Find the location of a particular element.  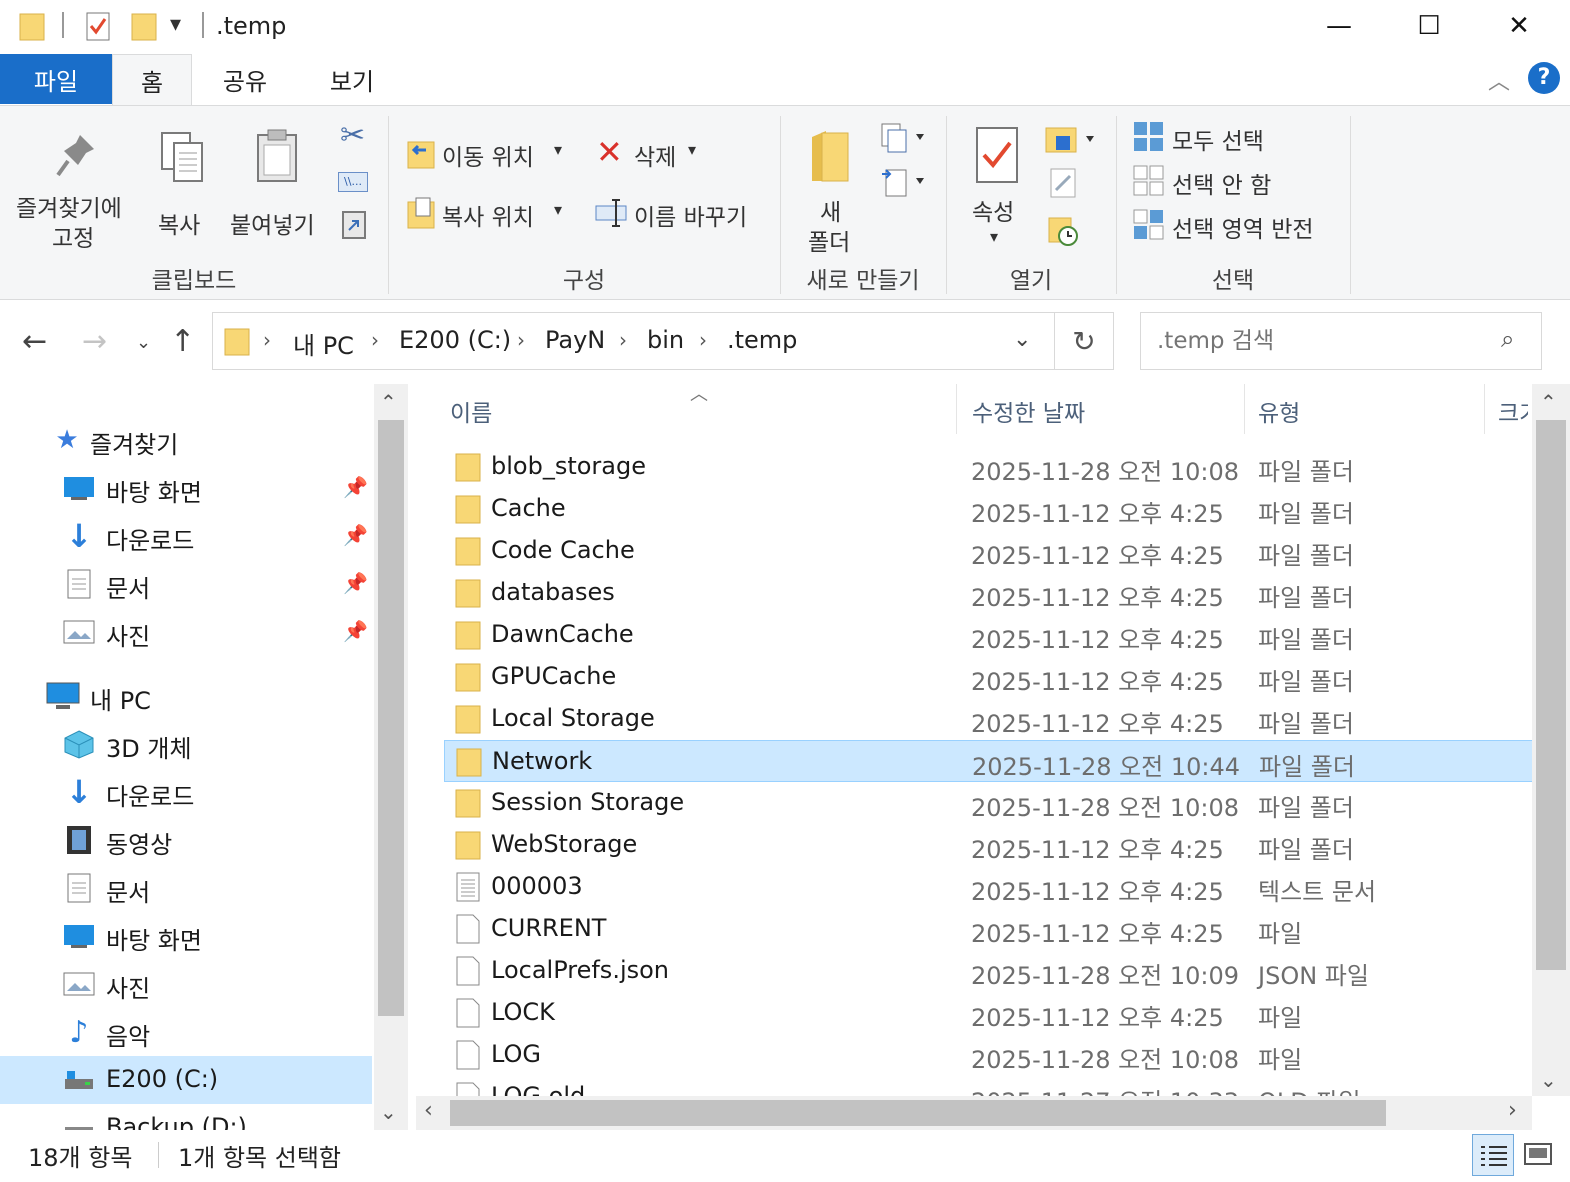

nav-drive-c: E200 (C:) is located at coordinates (186, 1080).